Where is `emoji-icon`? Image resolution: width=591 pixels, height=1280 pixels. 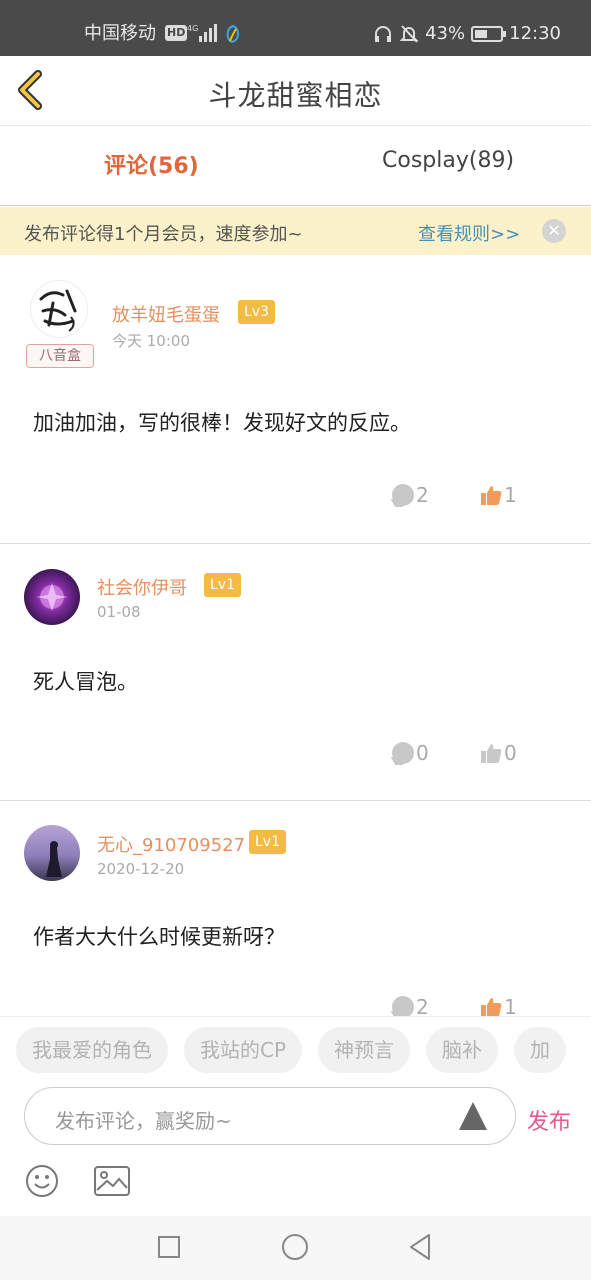 emoji-icon is located at coordinates (42, 1181).